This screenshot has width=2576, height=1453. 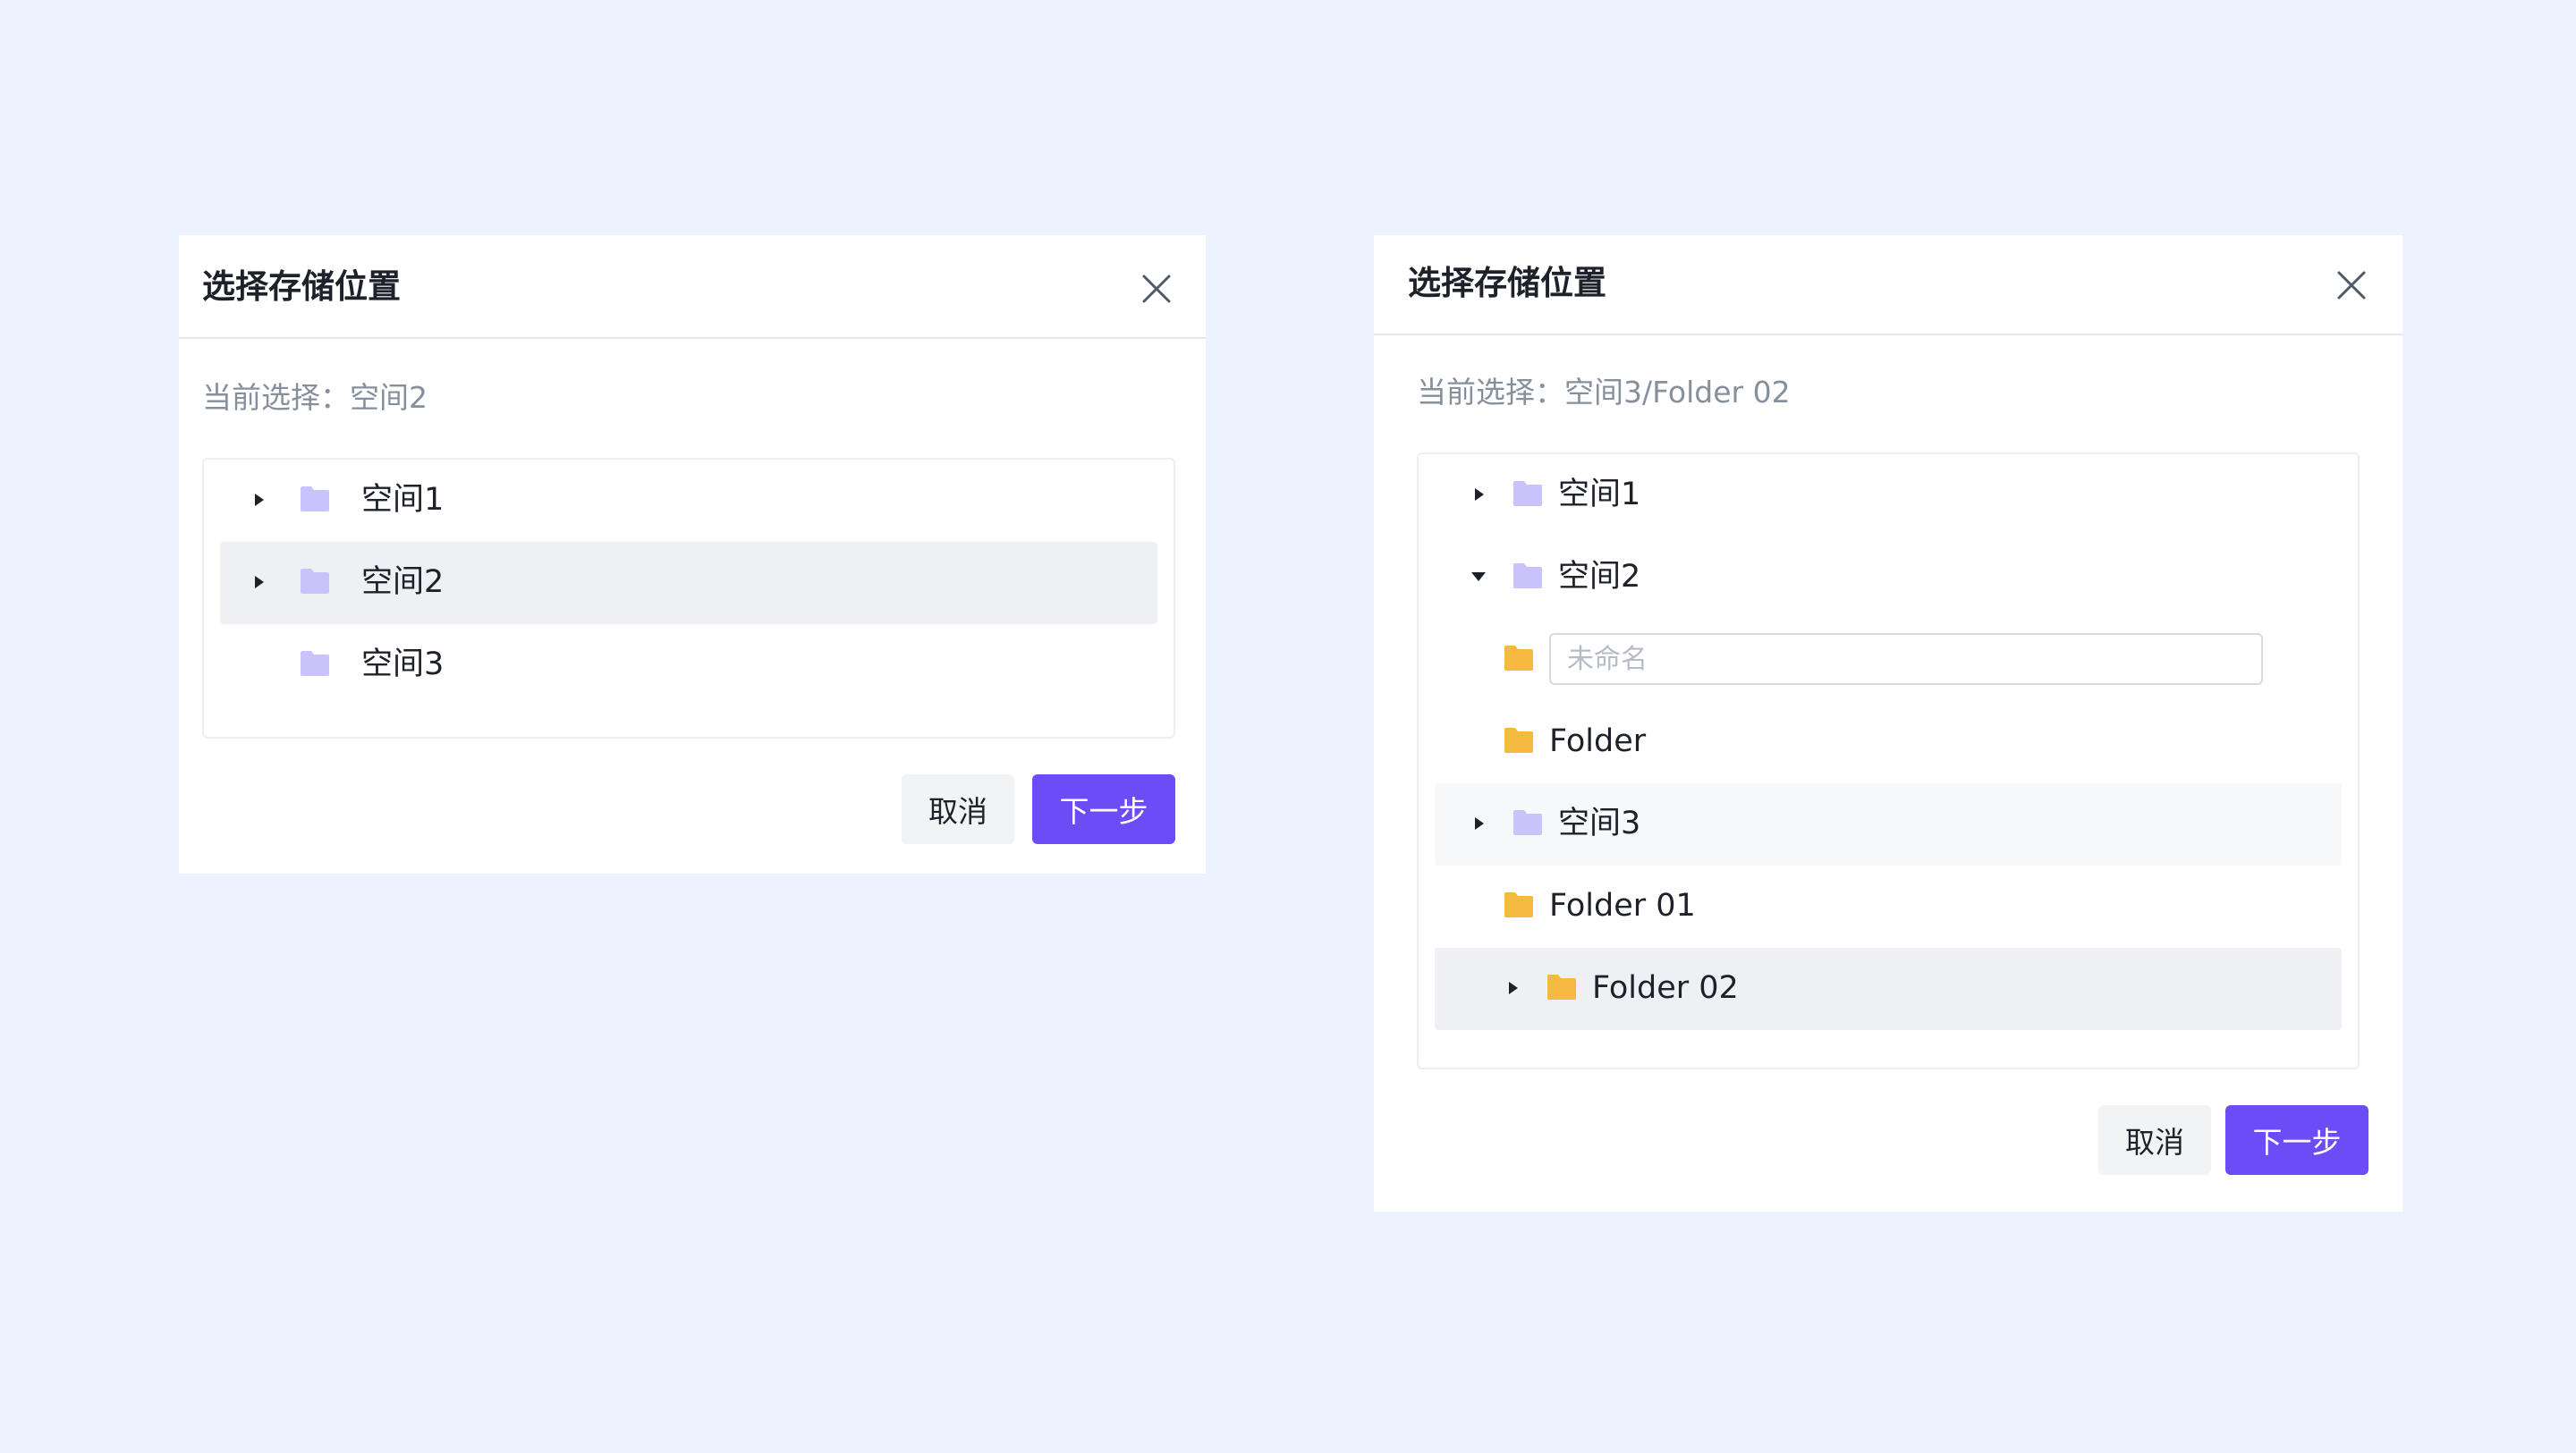 I want to click on tree-item-new-folder, so click(x=1888, y=660).